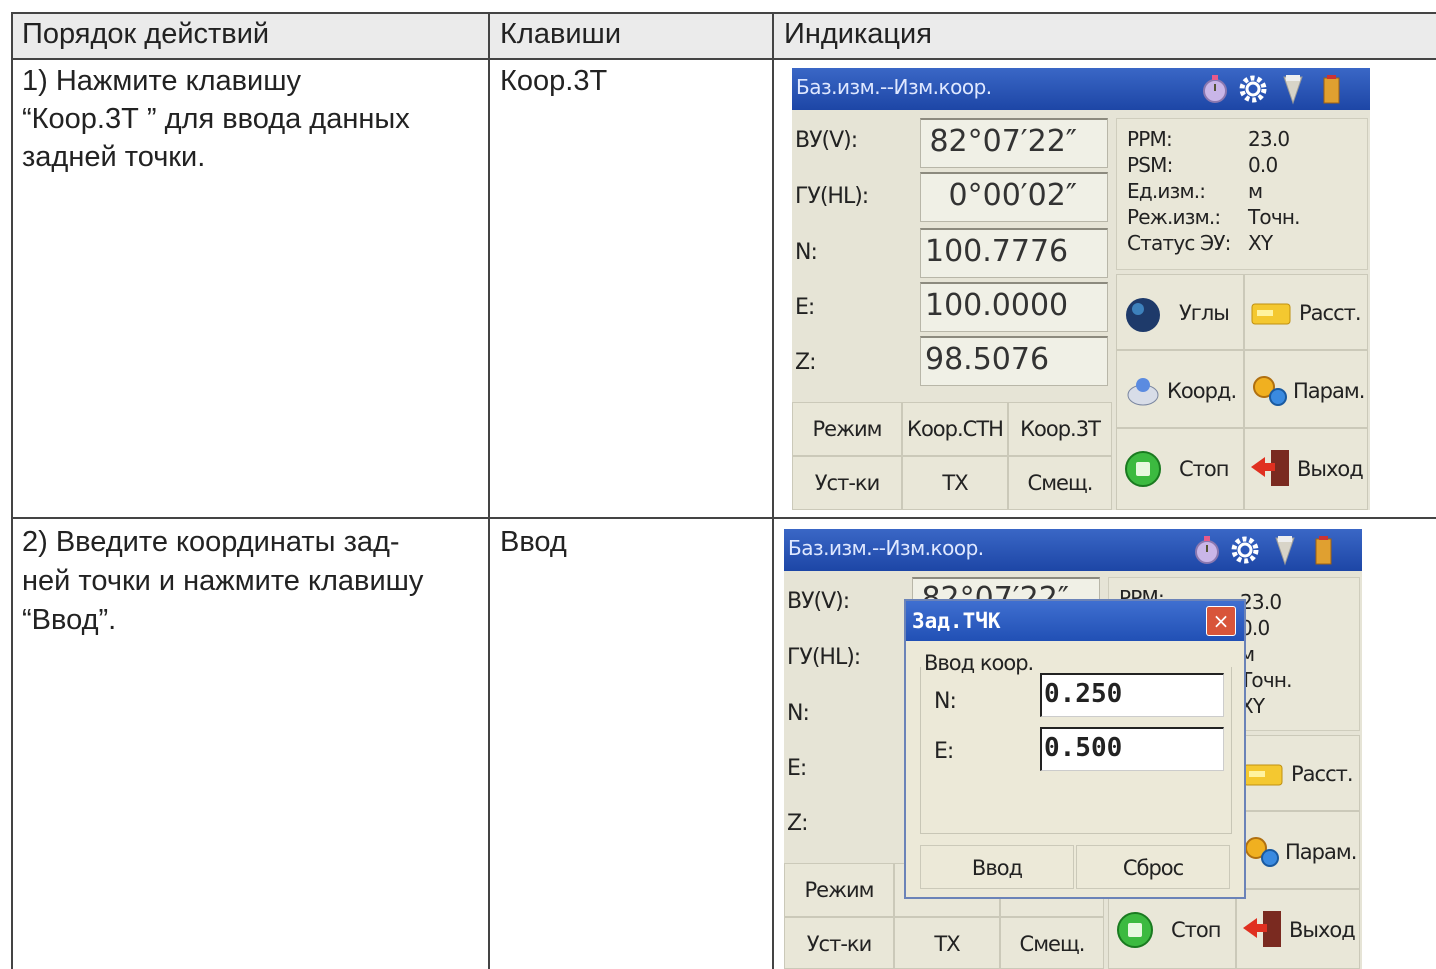 The image size is (1436, 969). Describe the element at coordinates (1180, 312) in the screenshot. I see `button-angles: Углы` at that location.